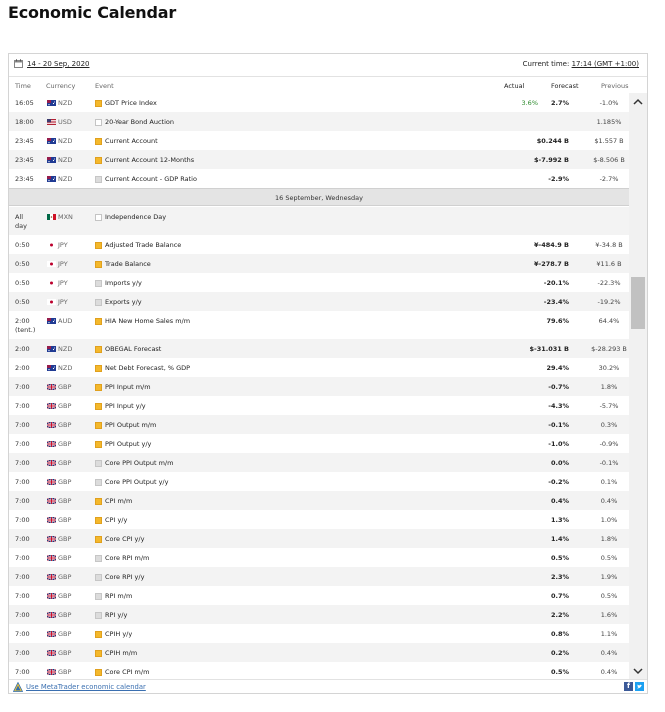 The width and height of the screenshot is (665, 712). Describe the element at coordinates (125, 406) in the screenshot. I see `event-name-link: PPI Input y/y` at that location.